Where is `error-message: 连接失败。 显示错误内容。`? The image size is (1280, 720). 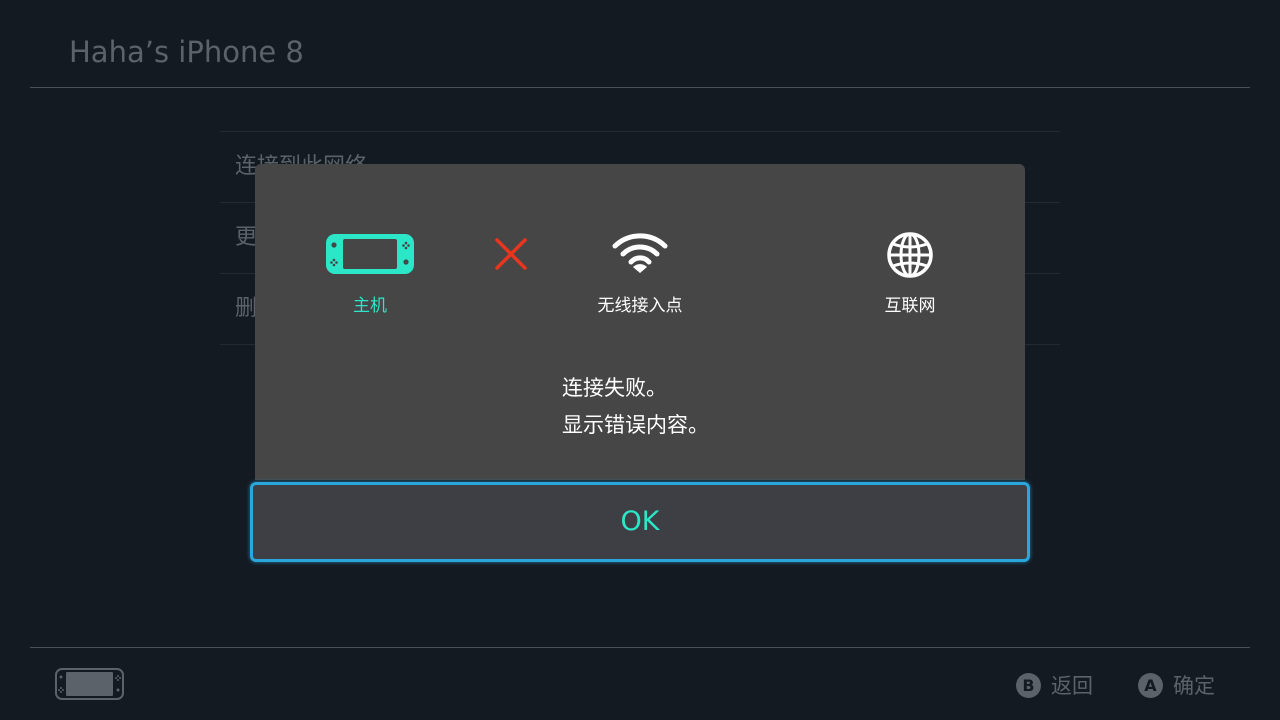 error-message: 连接失败。 显示错误内容。 is located at coordinates (635, 407).